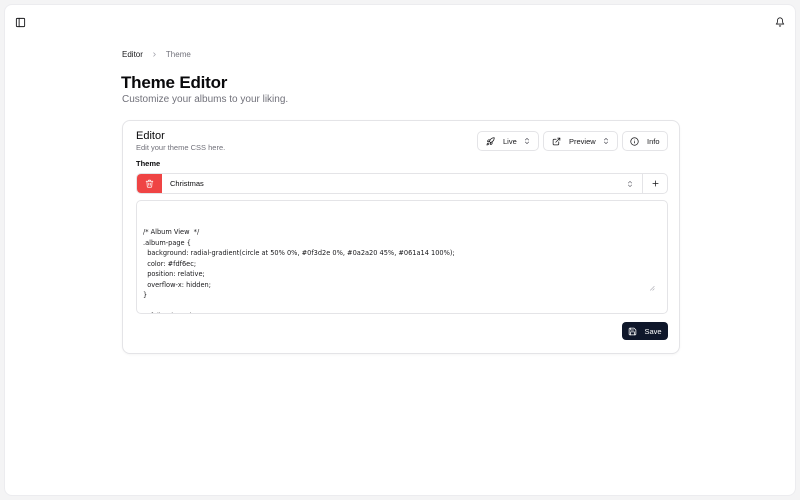 The width and height of the screenshot is (800, 500). I want to click on info-button: Info, so click(645, 141).